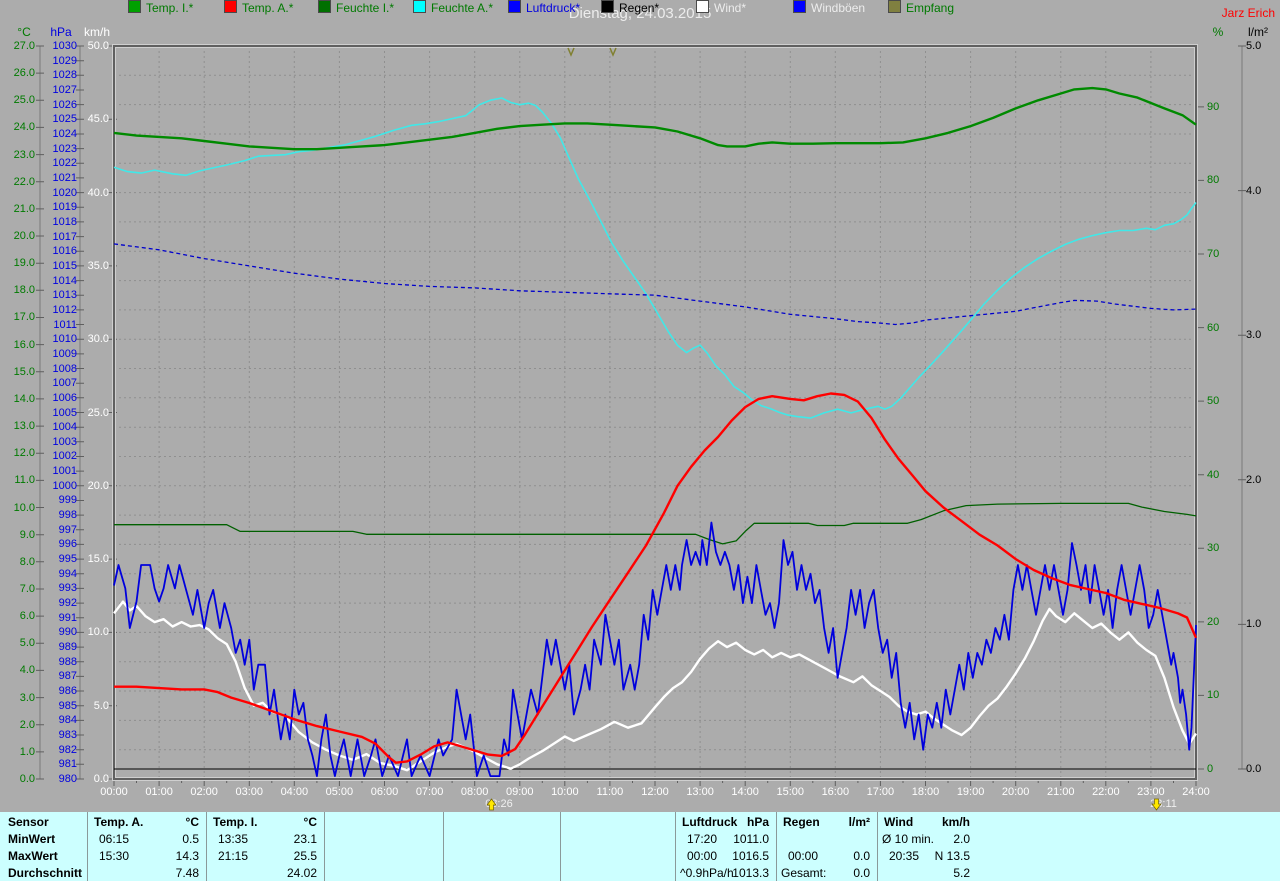  Describe the element at coordinates (1254, 479) in the screenshot. I see `rain-axis-tick-label: 2.0` at that location.